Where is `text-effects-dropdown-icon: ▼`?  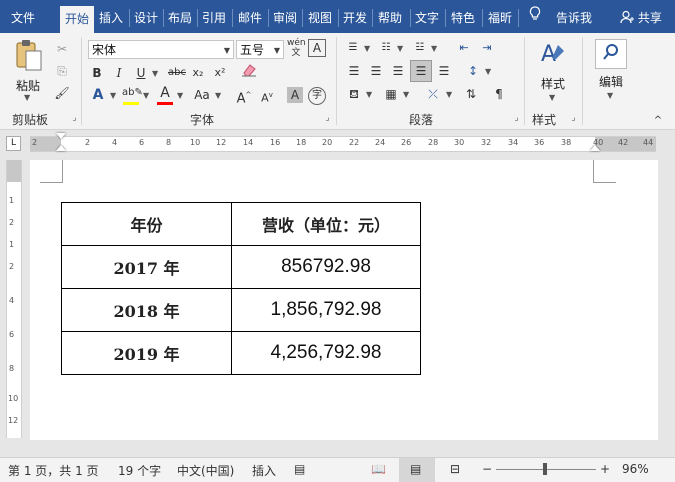
text-effects-dropdown-icon: ▼ is located at coordinates (113, 95).